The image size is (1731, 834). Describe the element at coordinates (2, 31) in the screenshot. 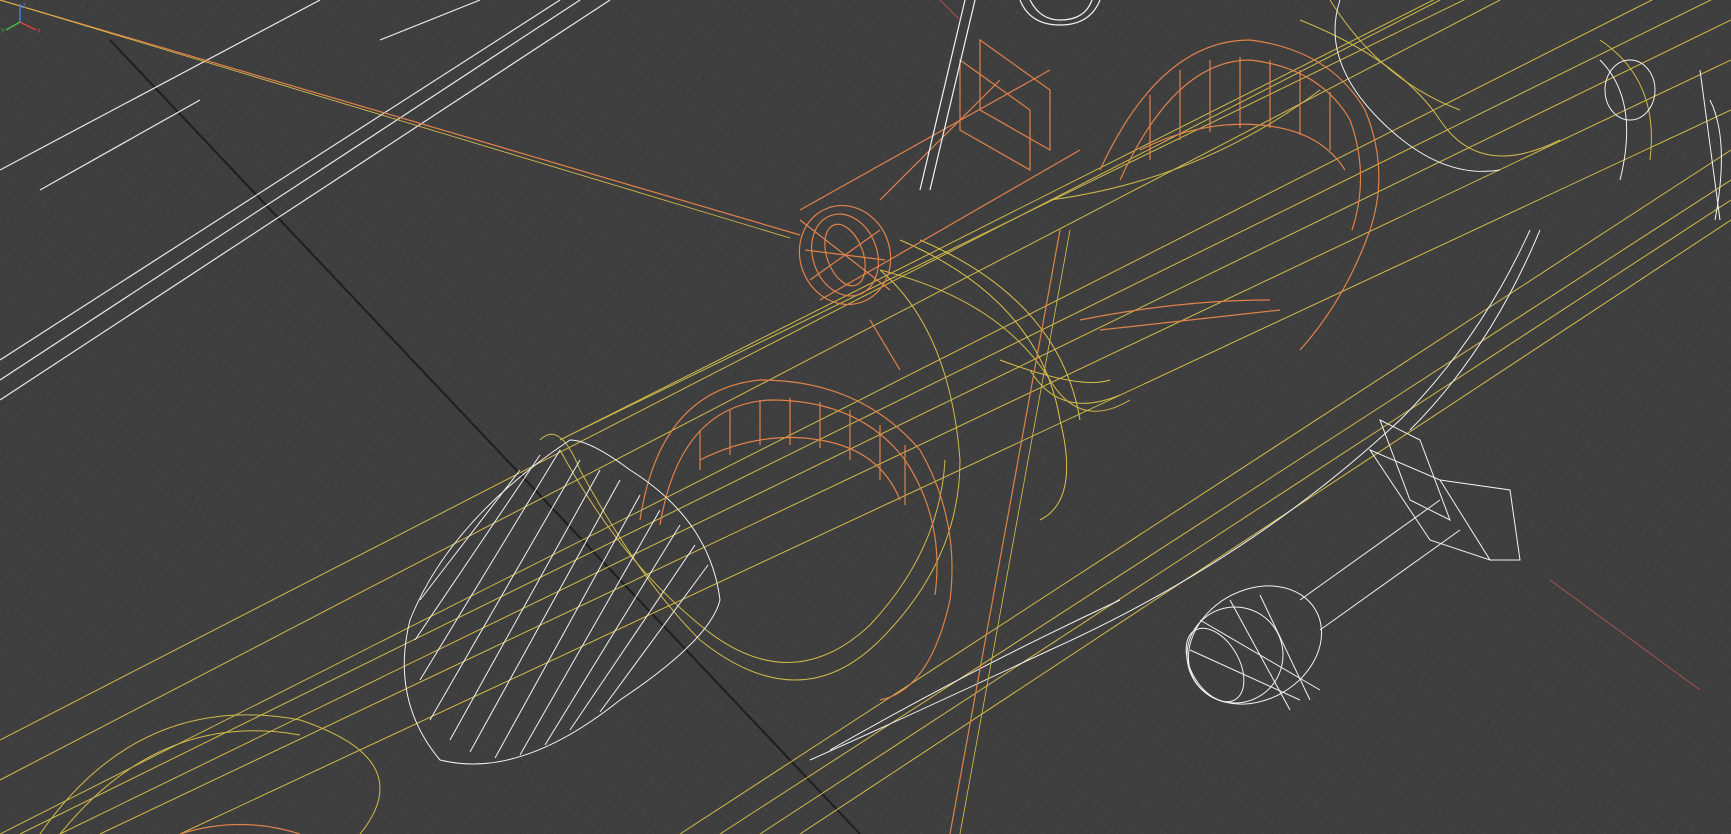

I see `y-axis-label: Y` at that location.